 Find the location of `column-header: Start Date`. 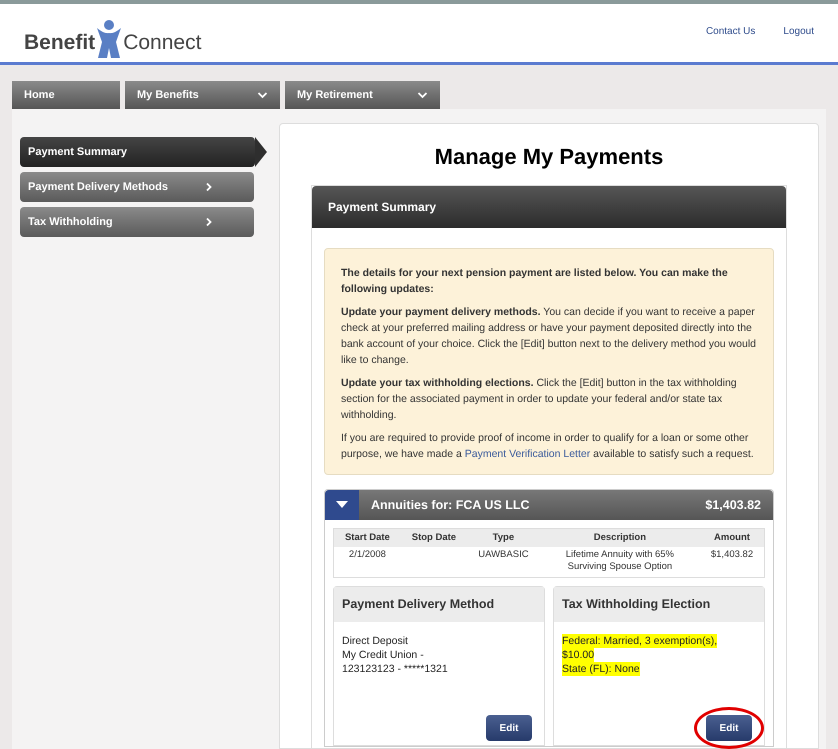

column-header: Start Date is located at coordinates (367, 538).